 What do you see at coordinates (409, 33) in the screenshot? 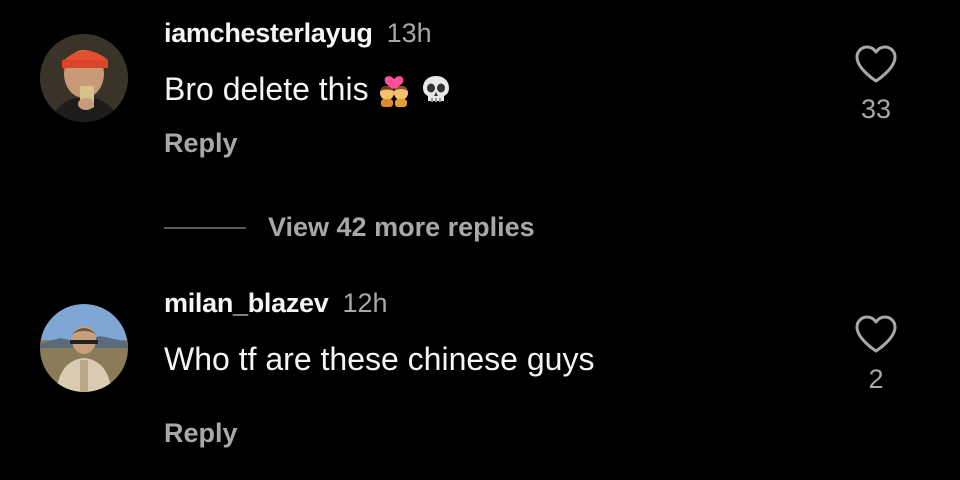
I see `timestamp: 13h` at bounding box center [409, 33].